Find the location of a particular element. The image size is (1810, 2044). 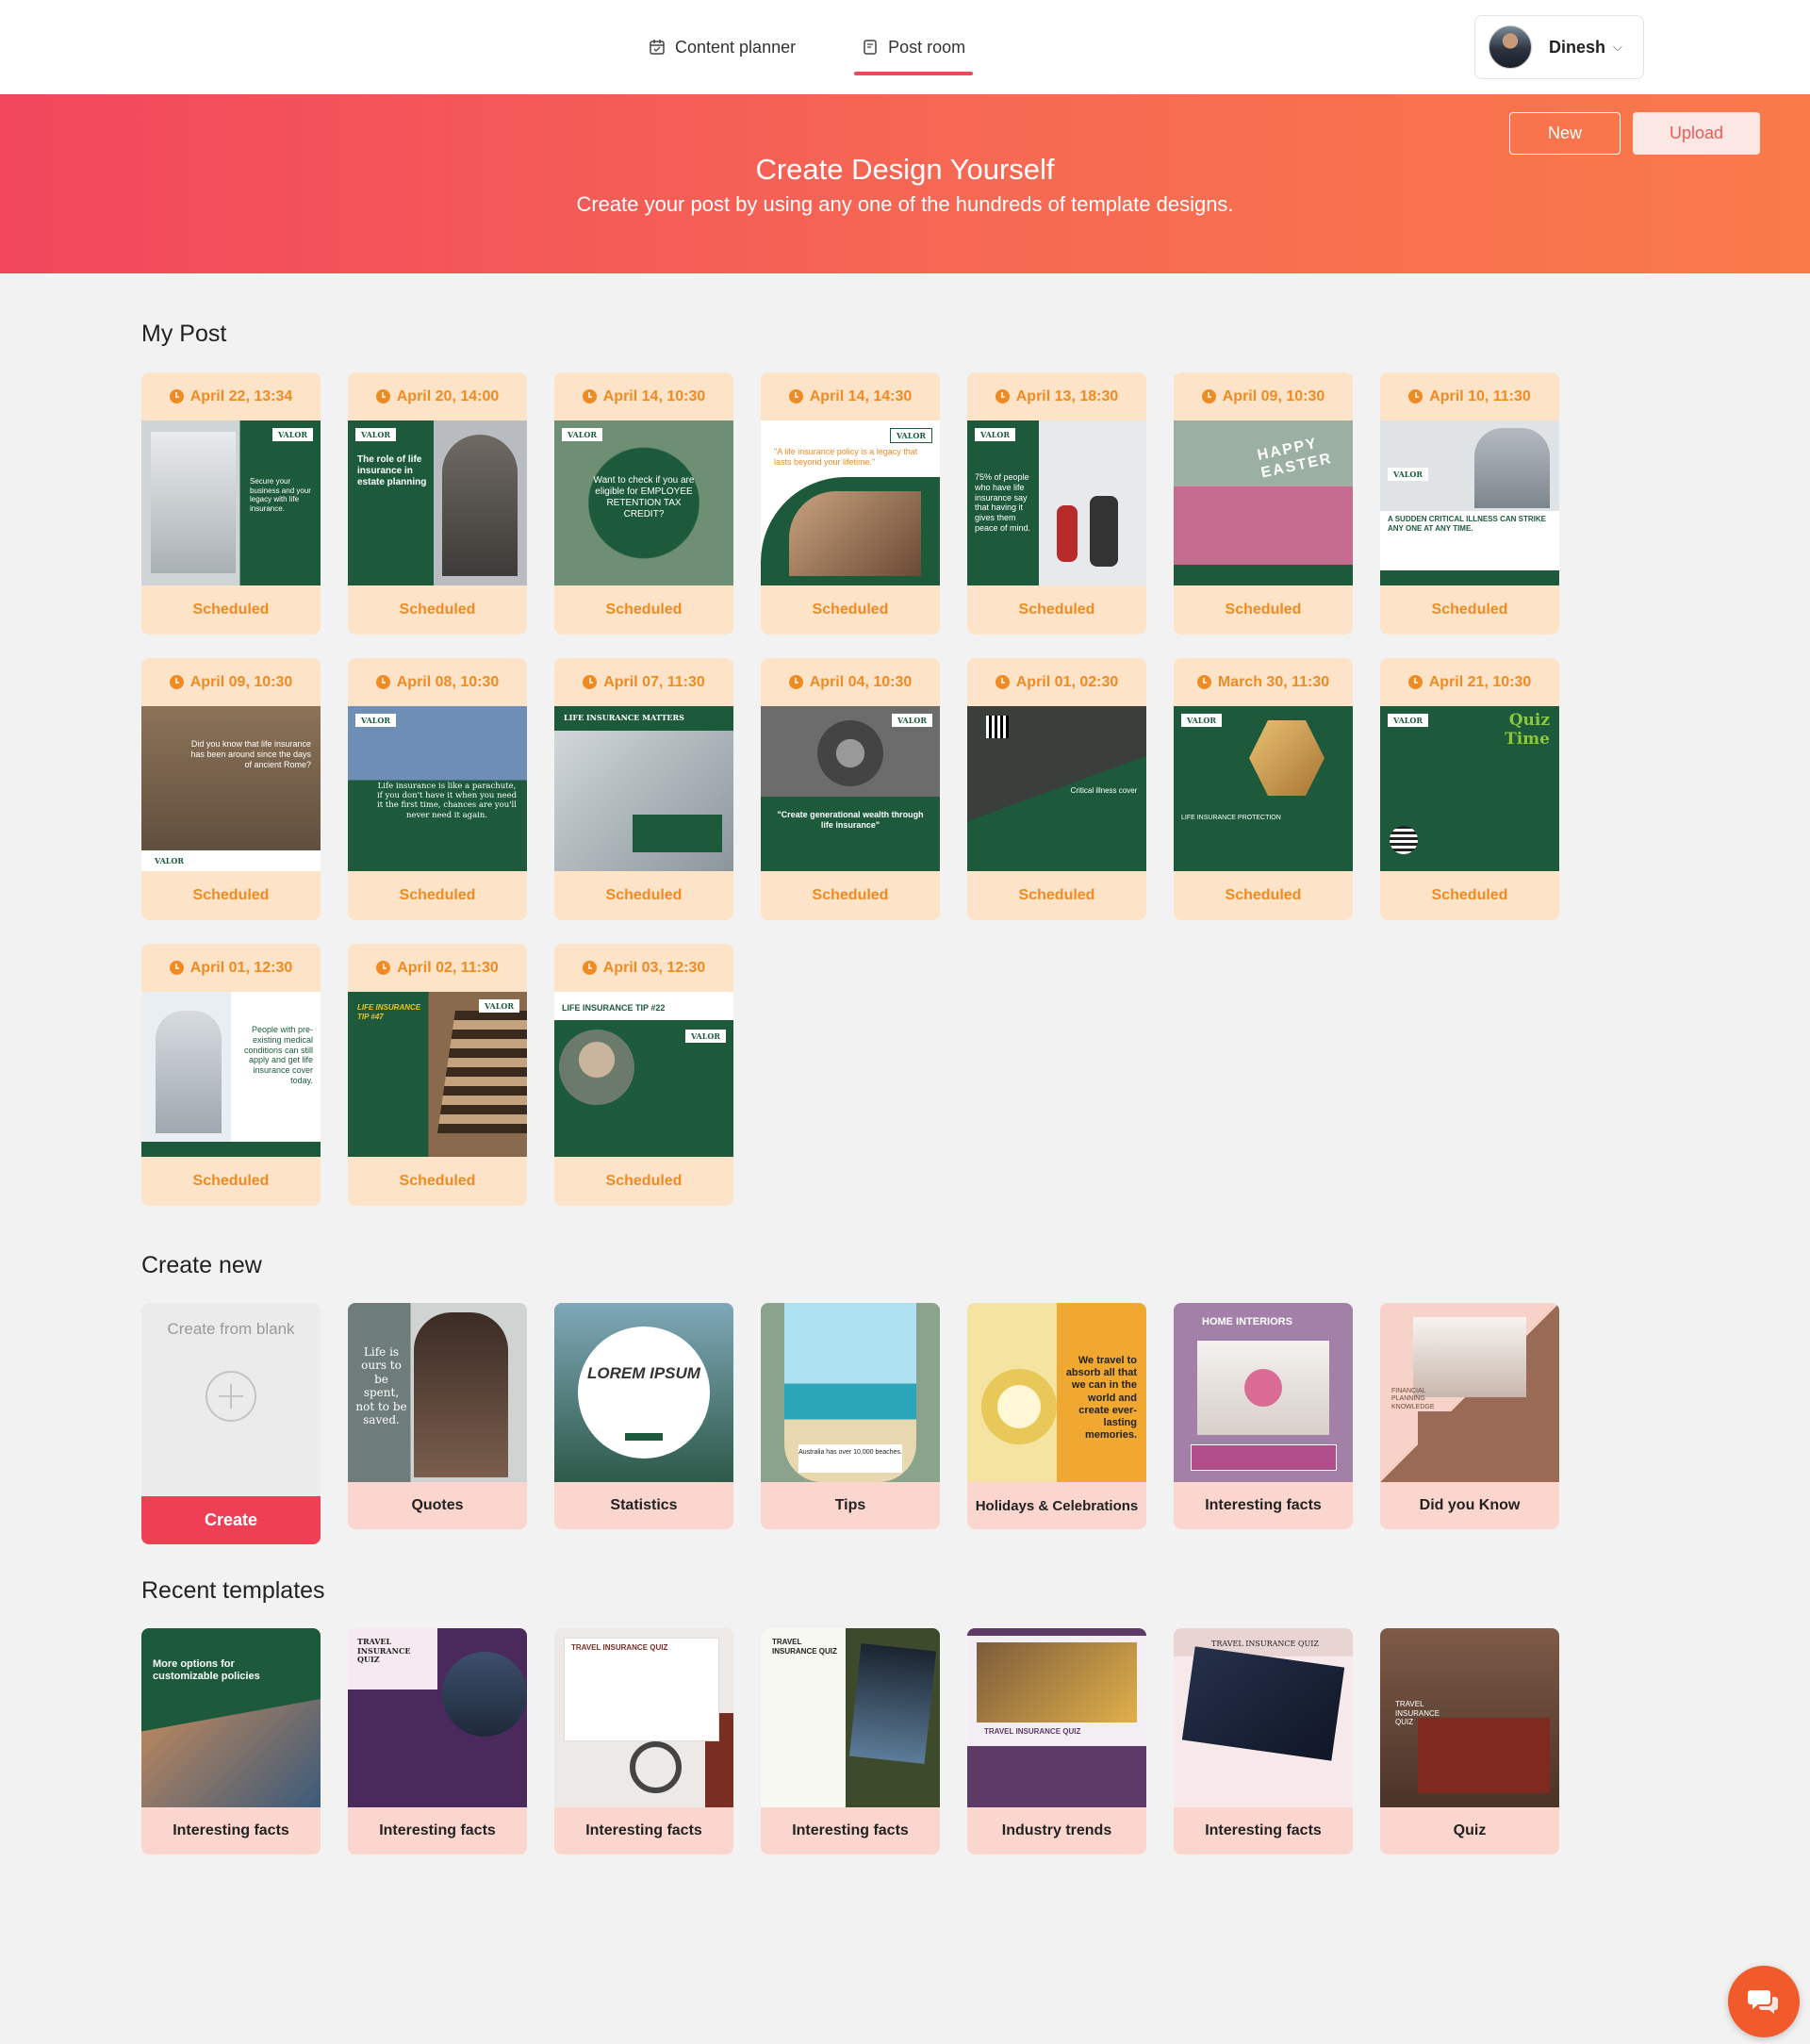

template-card: TRAVEL INSURANCE QUIZ Industry trends is located at coordinates (1056, 1741).